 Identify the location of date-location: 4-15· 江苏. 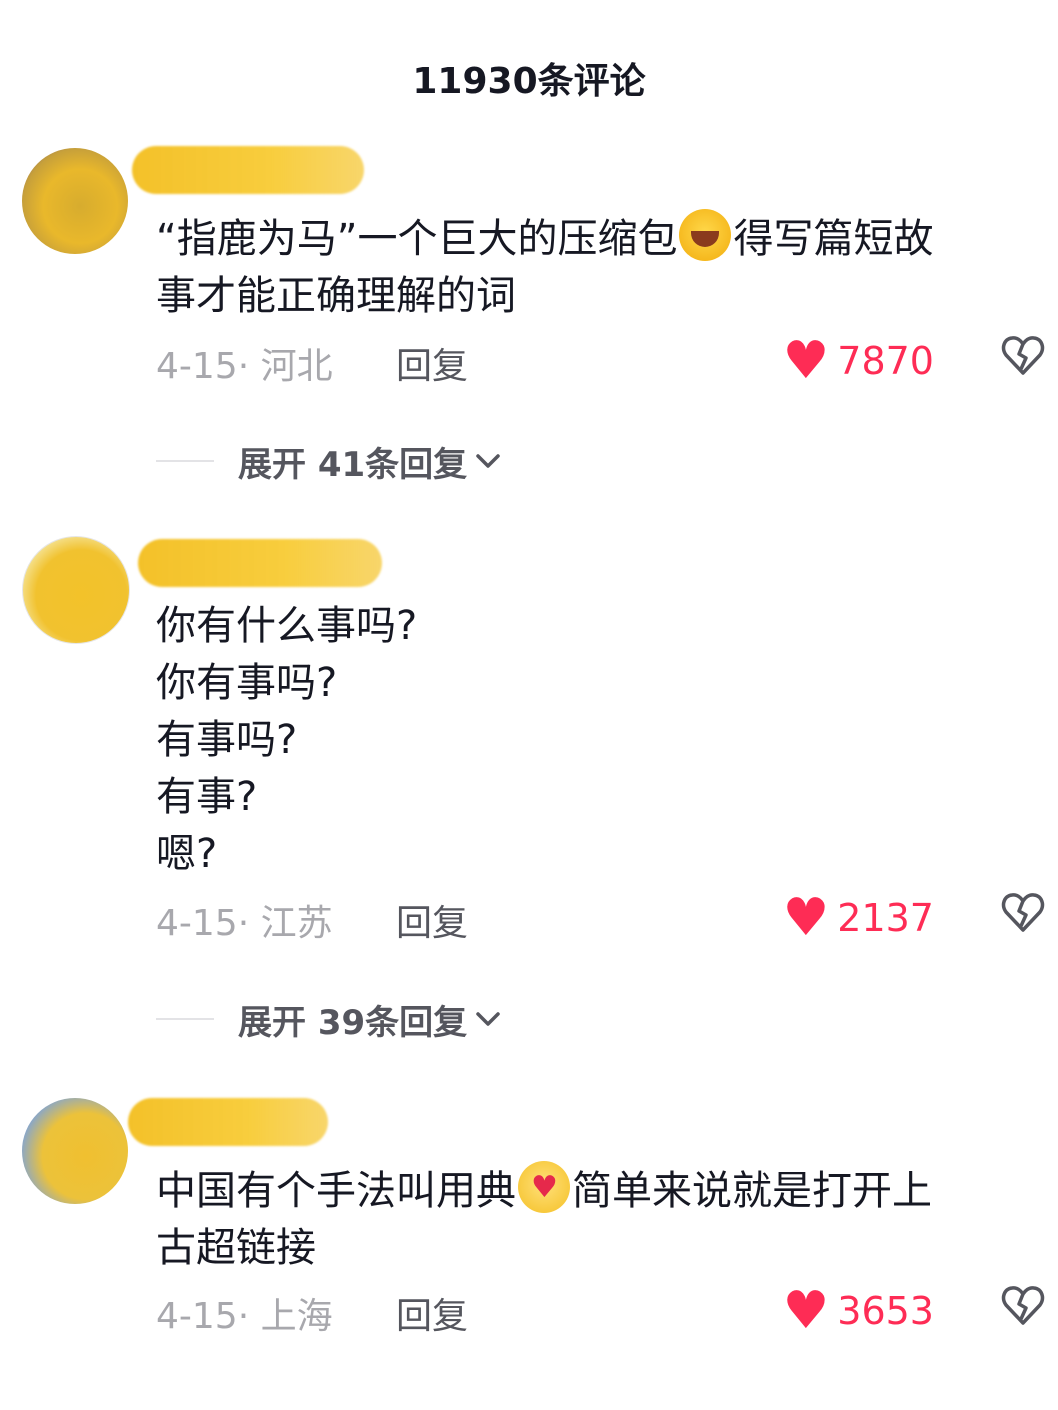
(244, 923).